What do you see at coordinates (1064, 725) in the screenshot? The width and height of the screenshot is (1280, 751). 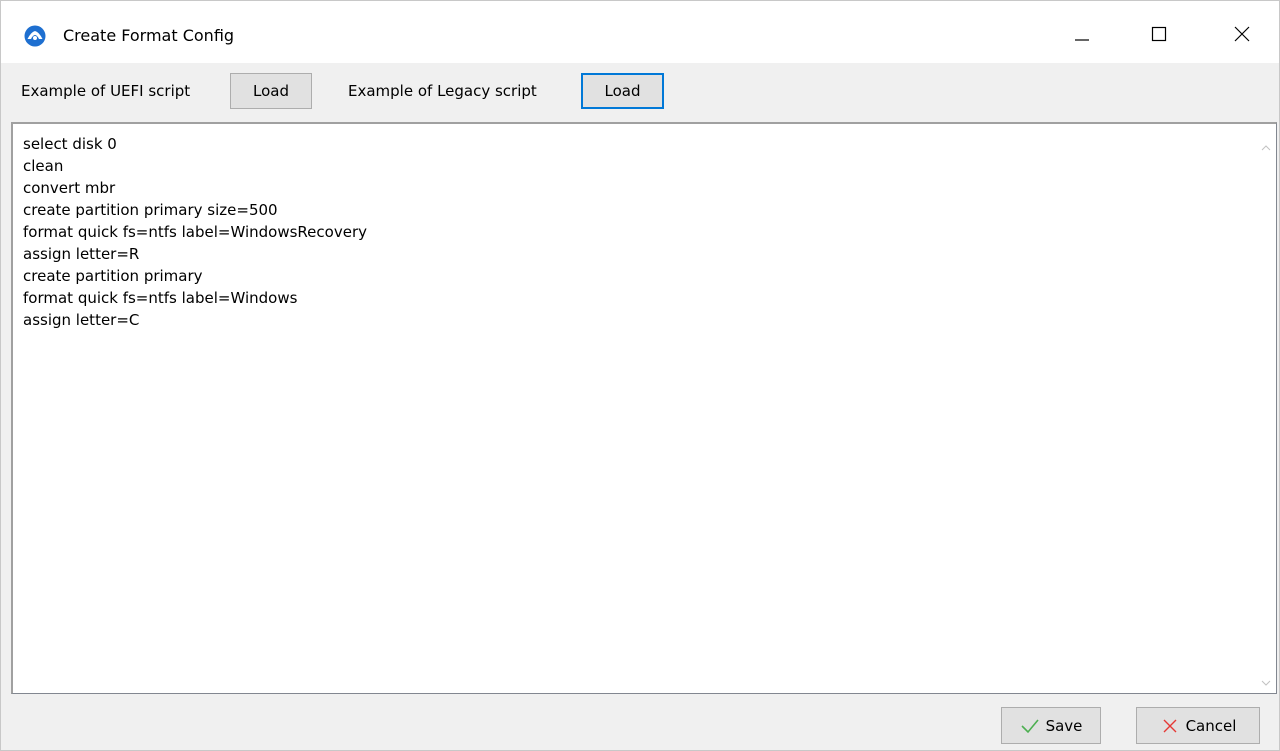 I see `save-label: Save` at bounding box center [1064, 725].